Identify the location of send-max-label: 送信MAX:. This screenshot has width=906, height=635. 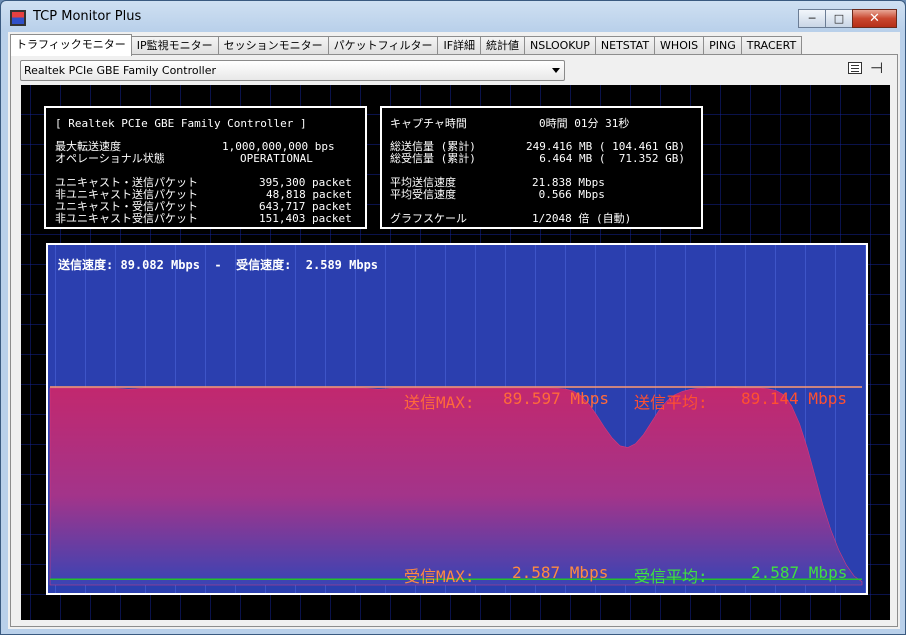
(439, 402).